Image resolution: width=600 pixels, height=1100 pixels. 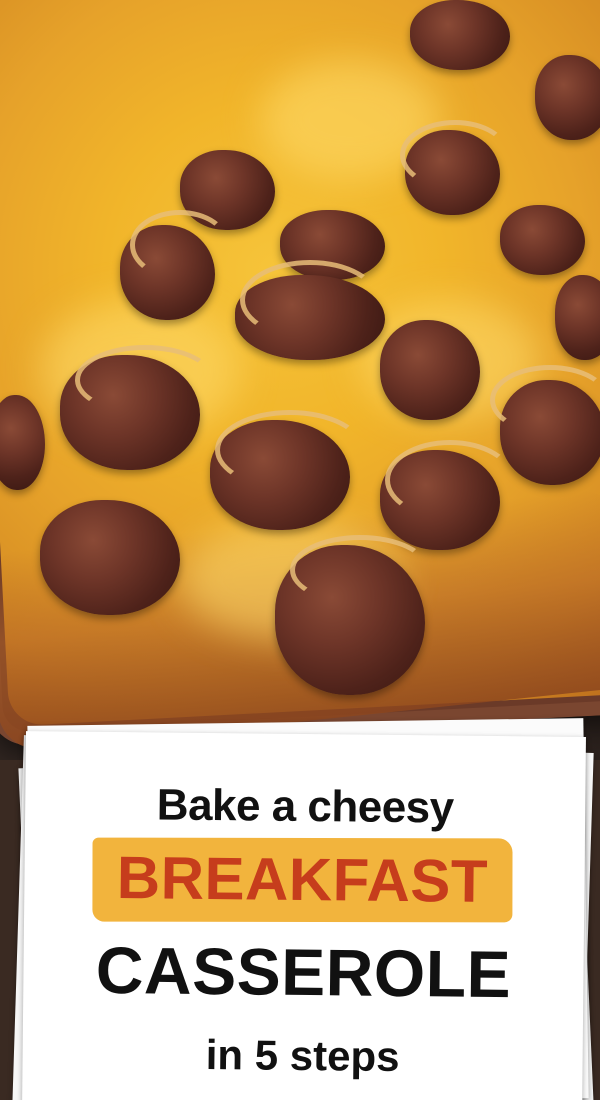 What do you see at coordinates (302, 1055) in the screenshot?
I see `headline-line-4: in 5 steps` at bounding box center [302, 1055].